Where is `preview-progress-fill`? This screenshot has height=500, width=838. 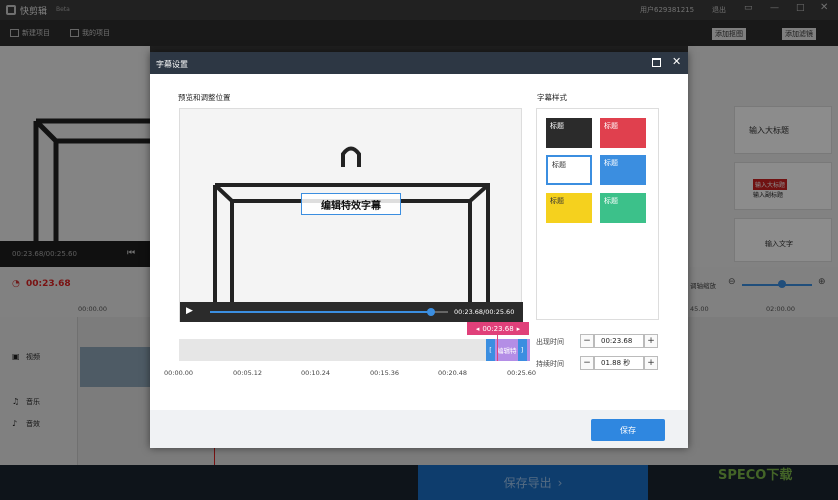
preview-progress-fill is located at coordinates (321, 312).